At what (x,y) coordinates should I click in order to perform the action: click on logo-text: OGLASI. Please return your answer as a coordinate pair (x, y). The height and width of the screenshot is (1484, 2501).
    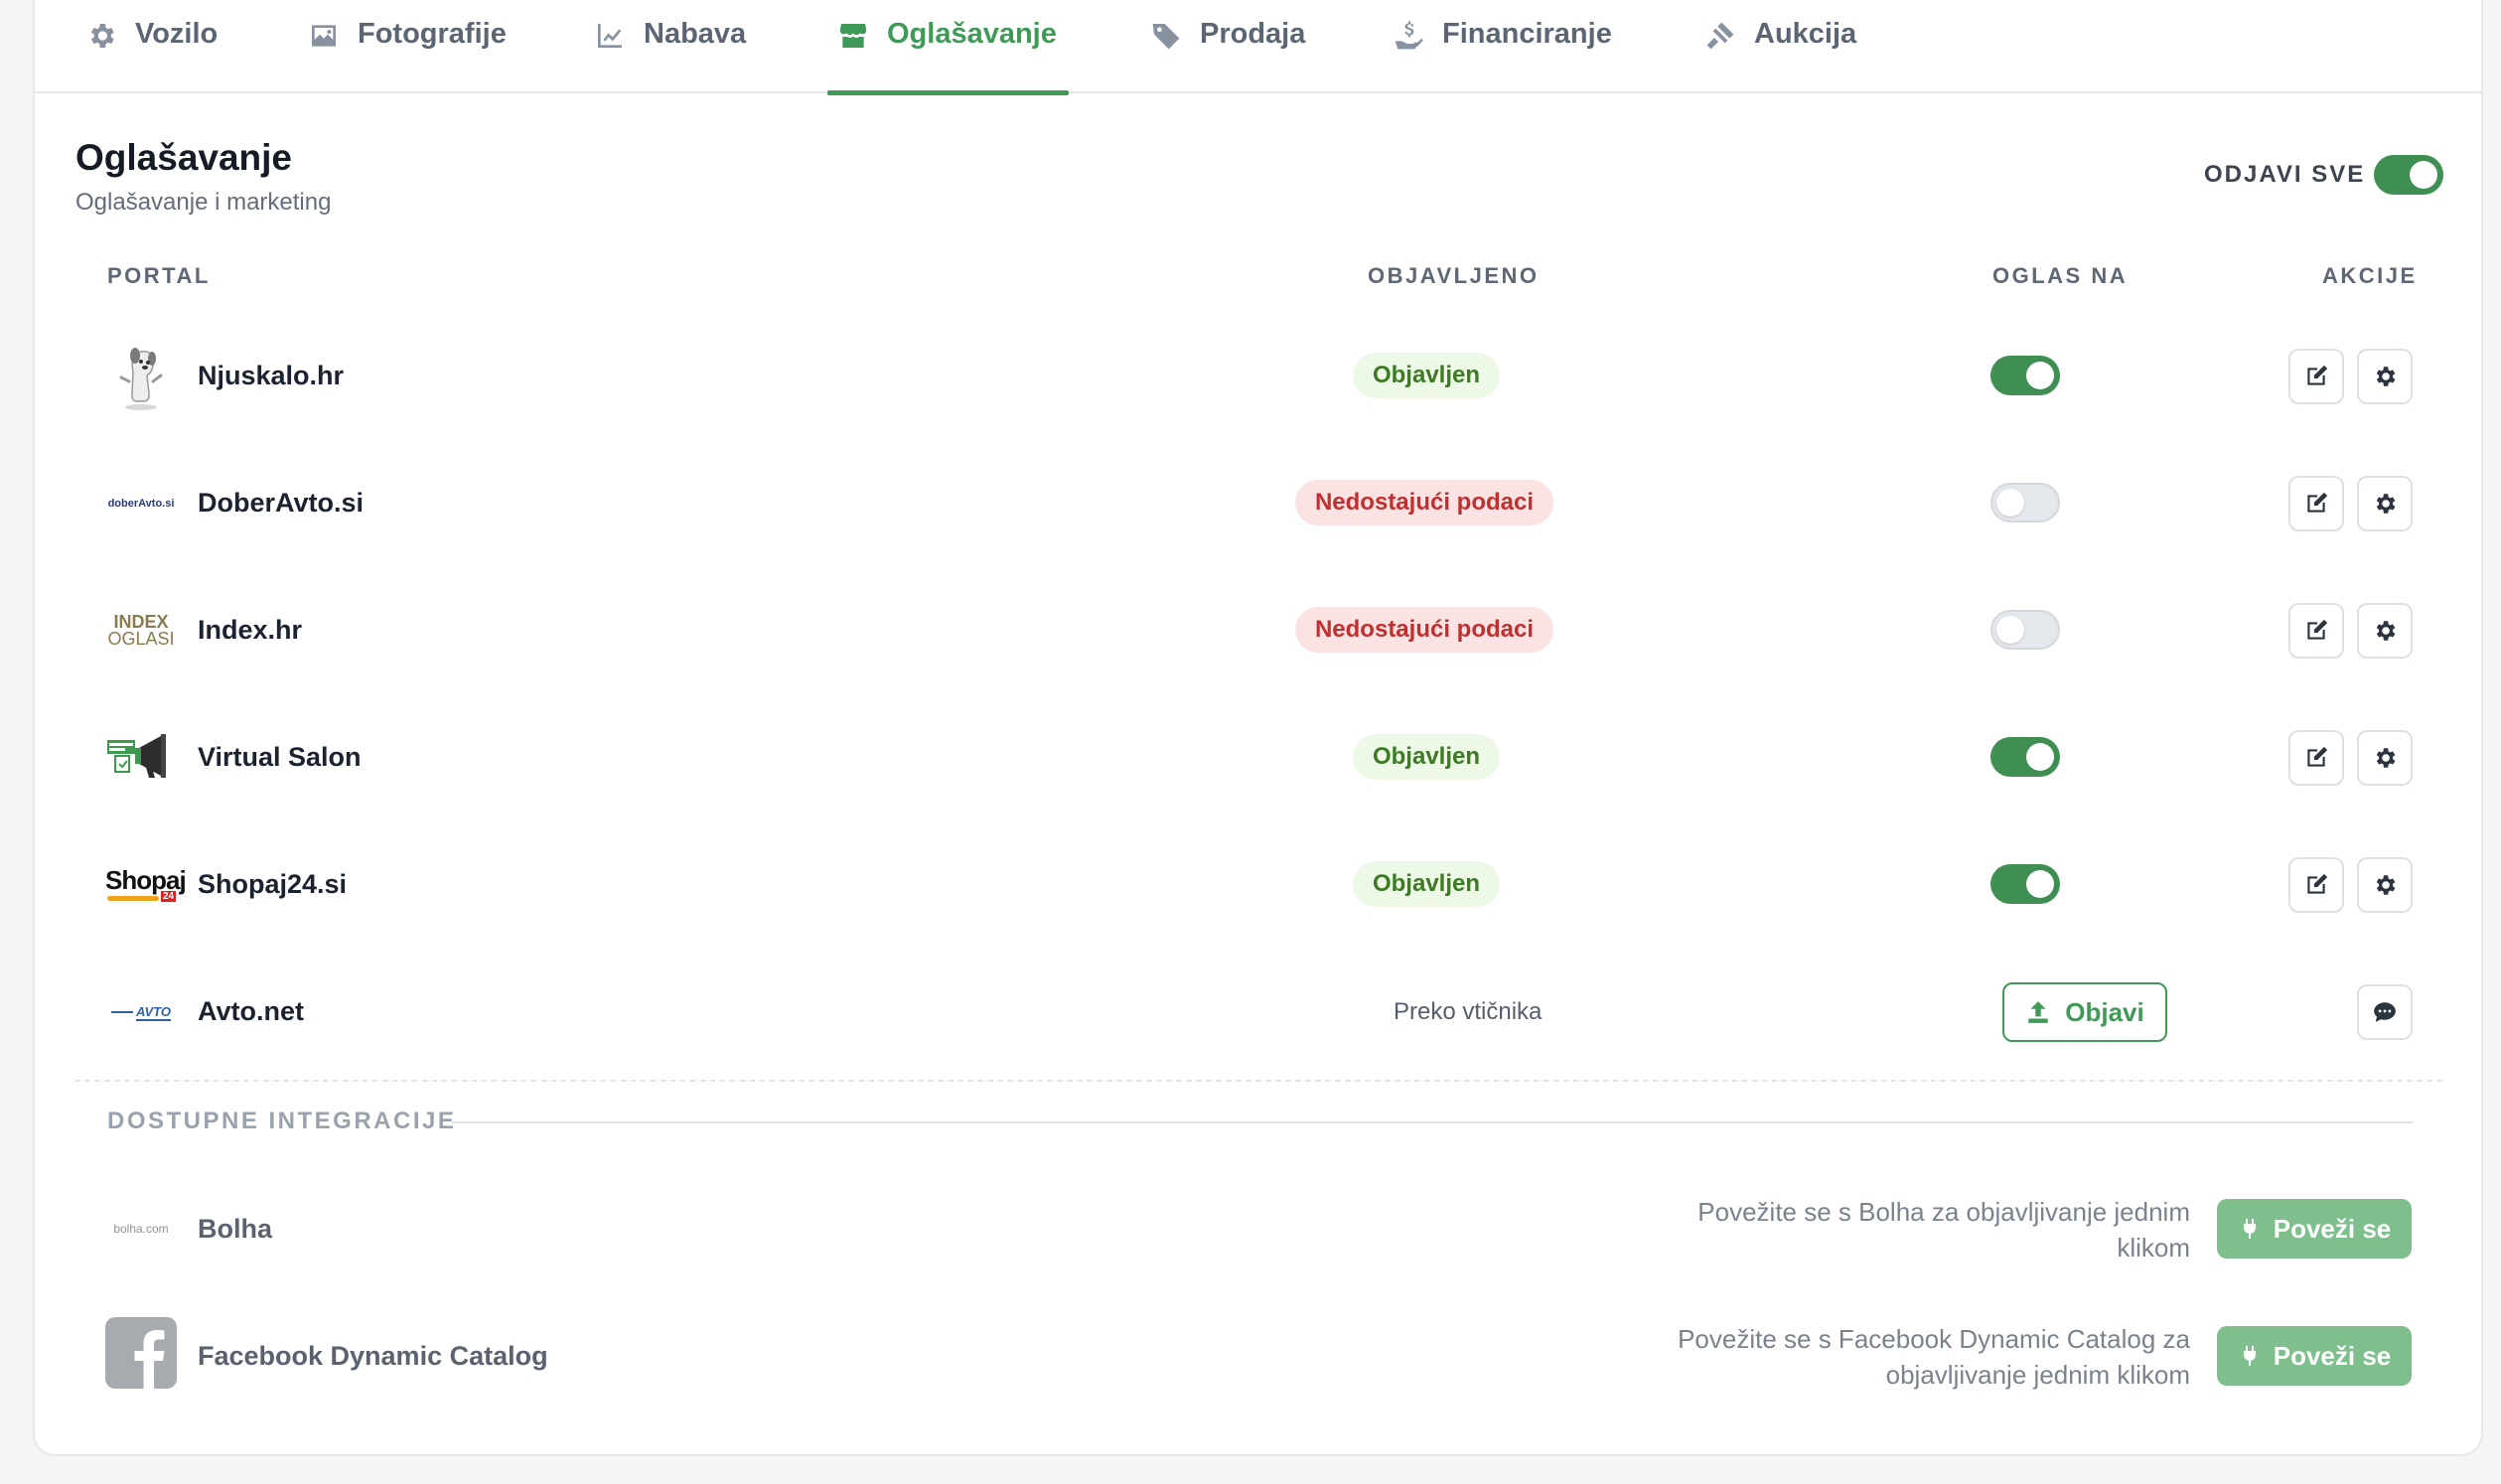
    Looking at the image, I should click on (141, 639).